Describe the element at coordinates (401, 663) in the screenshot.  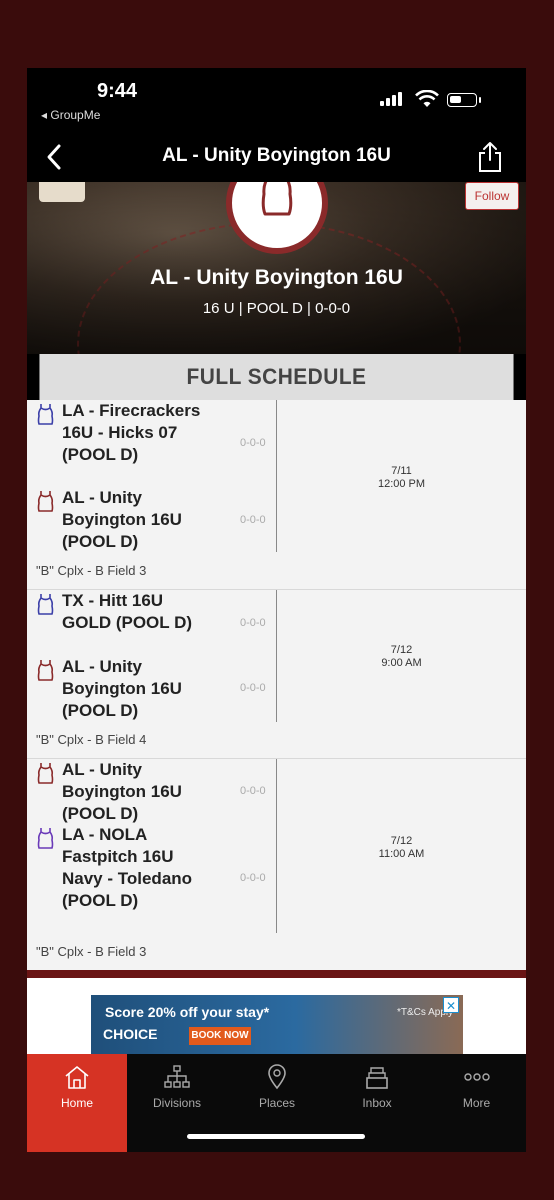
I see `game-time: 9:00 AM` at that location.